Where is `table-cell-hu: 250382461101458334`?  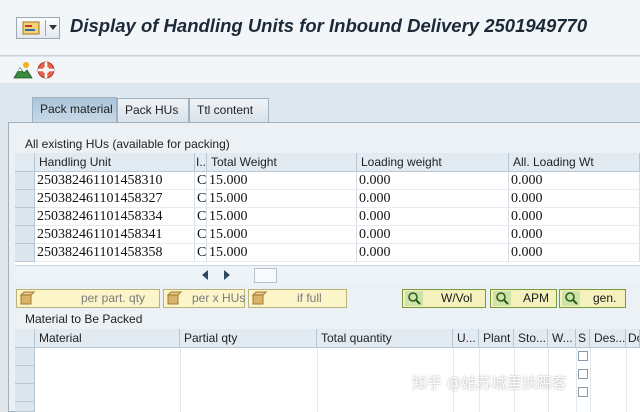 table-cell-hu: 250382461101458334 is located at coordinates (115, 217).